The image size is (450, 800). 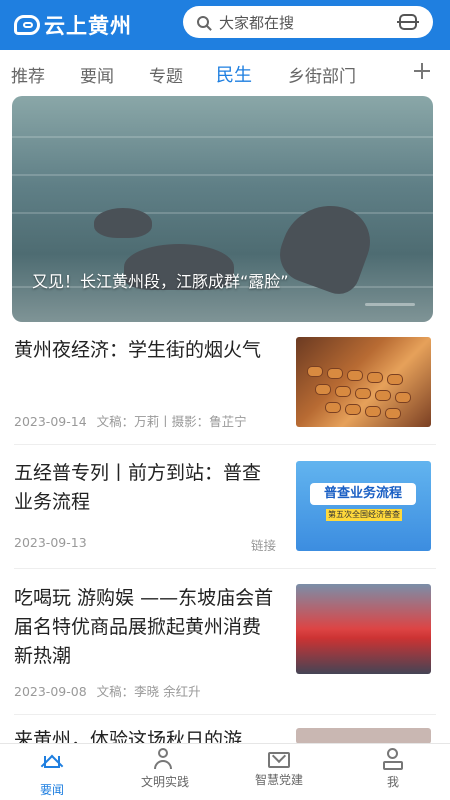 What do you see at coordinates (148, 691) in the screenshot?
I see `news-byline: 文稿：李晓 余红升` at bounding box center [148, 691].